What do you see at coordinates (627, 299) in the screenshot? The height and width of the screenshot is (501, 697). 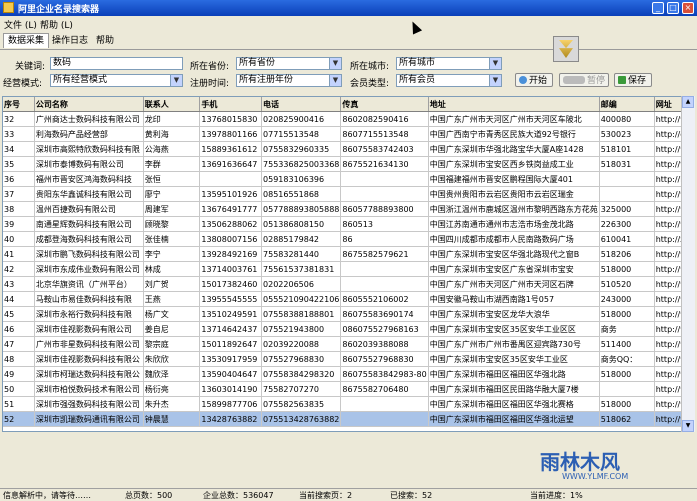 I see `table-cell: 243000` at bounding box center [627, 299].